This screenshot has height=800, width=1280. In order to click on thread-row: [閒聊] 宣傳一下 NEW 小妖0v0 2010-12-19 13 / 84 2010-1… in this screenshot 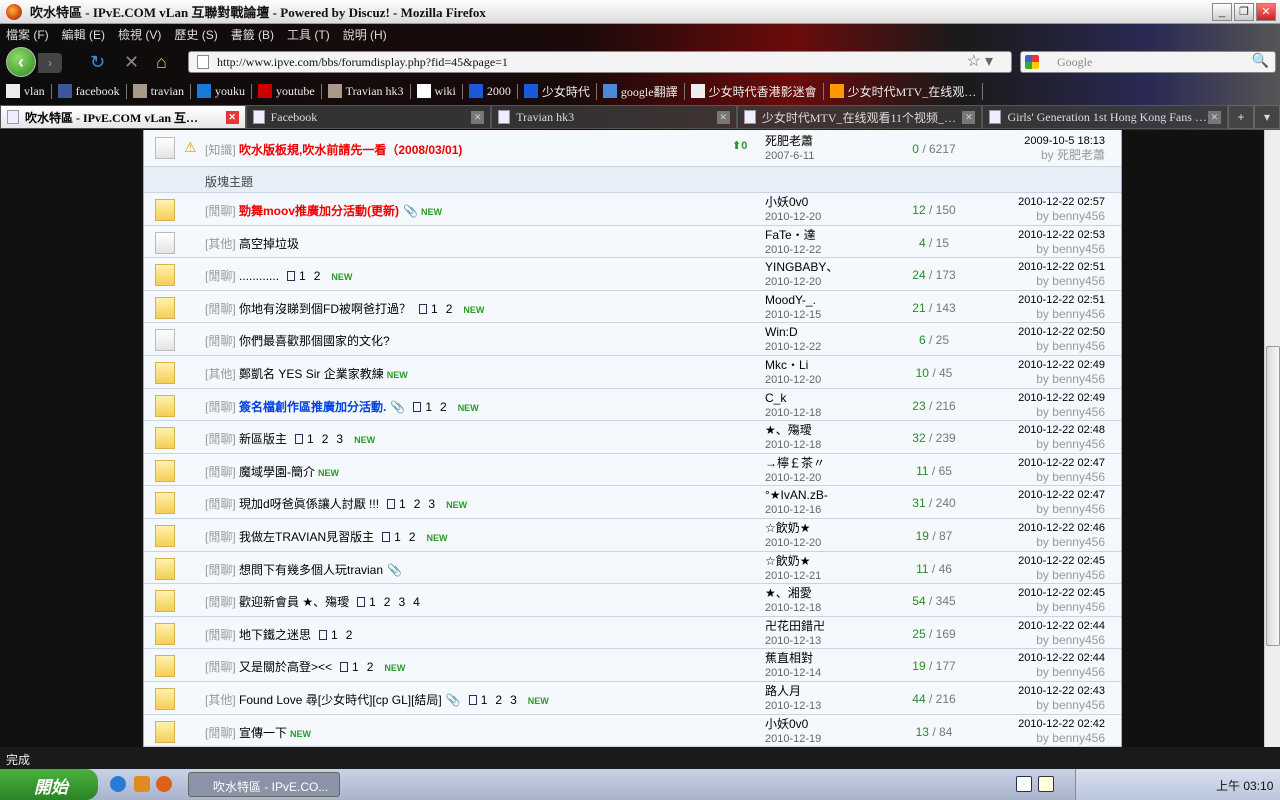, I will do `click(632, 731)`.